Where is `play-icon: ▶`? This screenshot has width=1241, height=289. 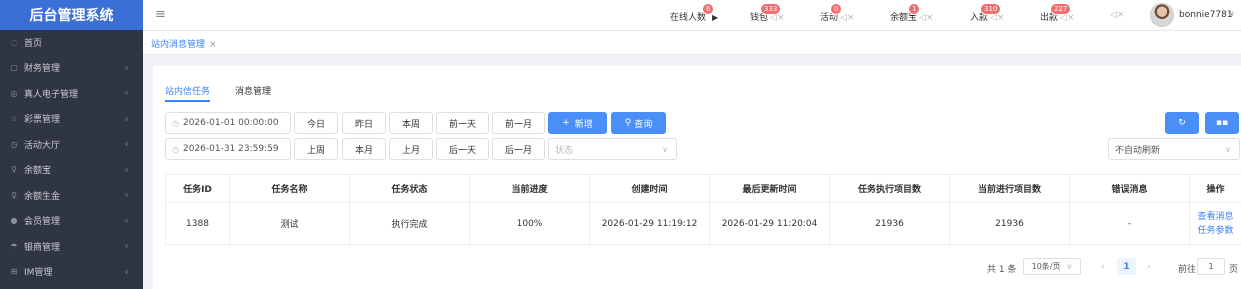 play-icon: ▶ is located at coordinates (715, 17).